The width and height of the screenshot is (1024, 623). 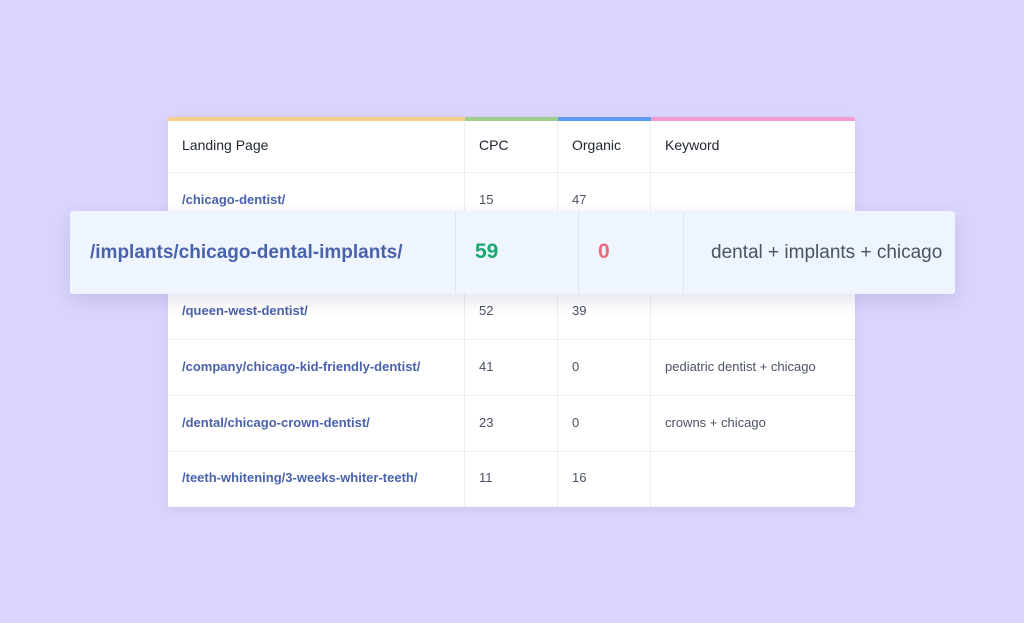 What do you see at coordinates (604, 251) in the screenshot?
I see `highlighted-organic-value: 0` at bounding box center [604, 251].